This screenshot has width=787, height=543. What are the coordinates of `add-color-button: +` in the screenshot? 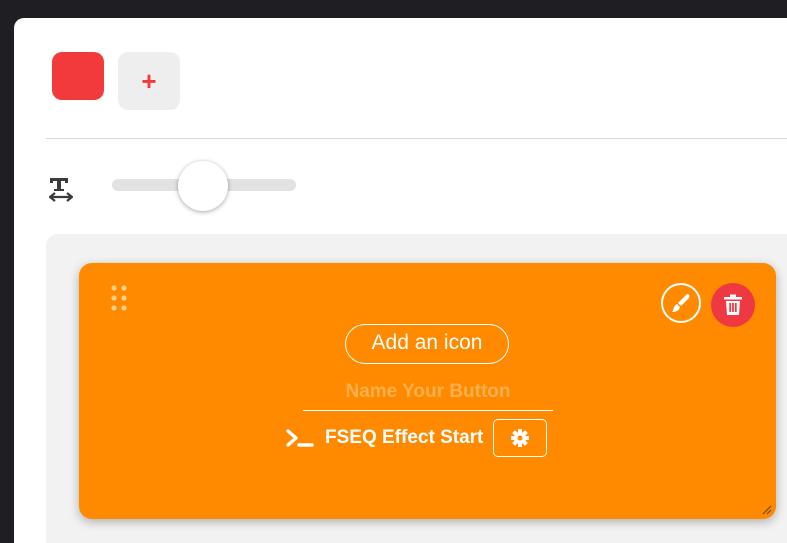 It's located at (149, 81).